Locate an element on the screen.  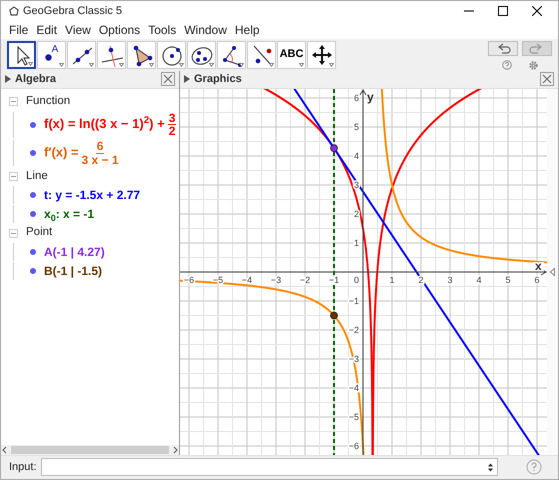
group-label: Line is located at coordinates (37, 176).